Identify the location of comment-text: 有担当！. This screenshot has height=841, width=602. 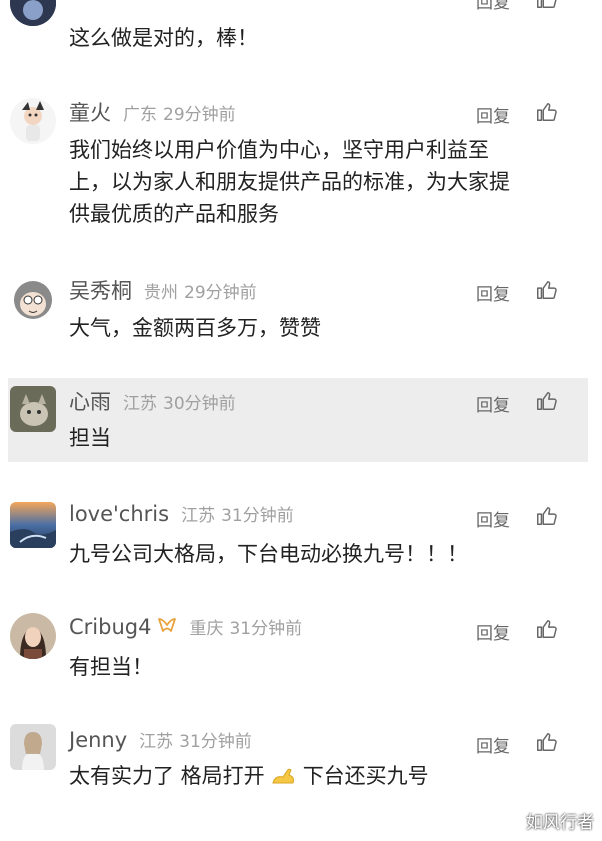
(111, 667).